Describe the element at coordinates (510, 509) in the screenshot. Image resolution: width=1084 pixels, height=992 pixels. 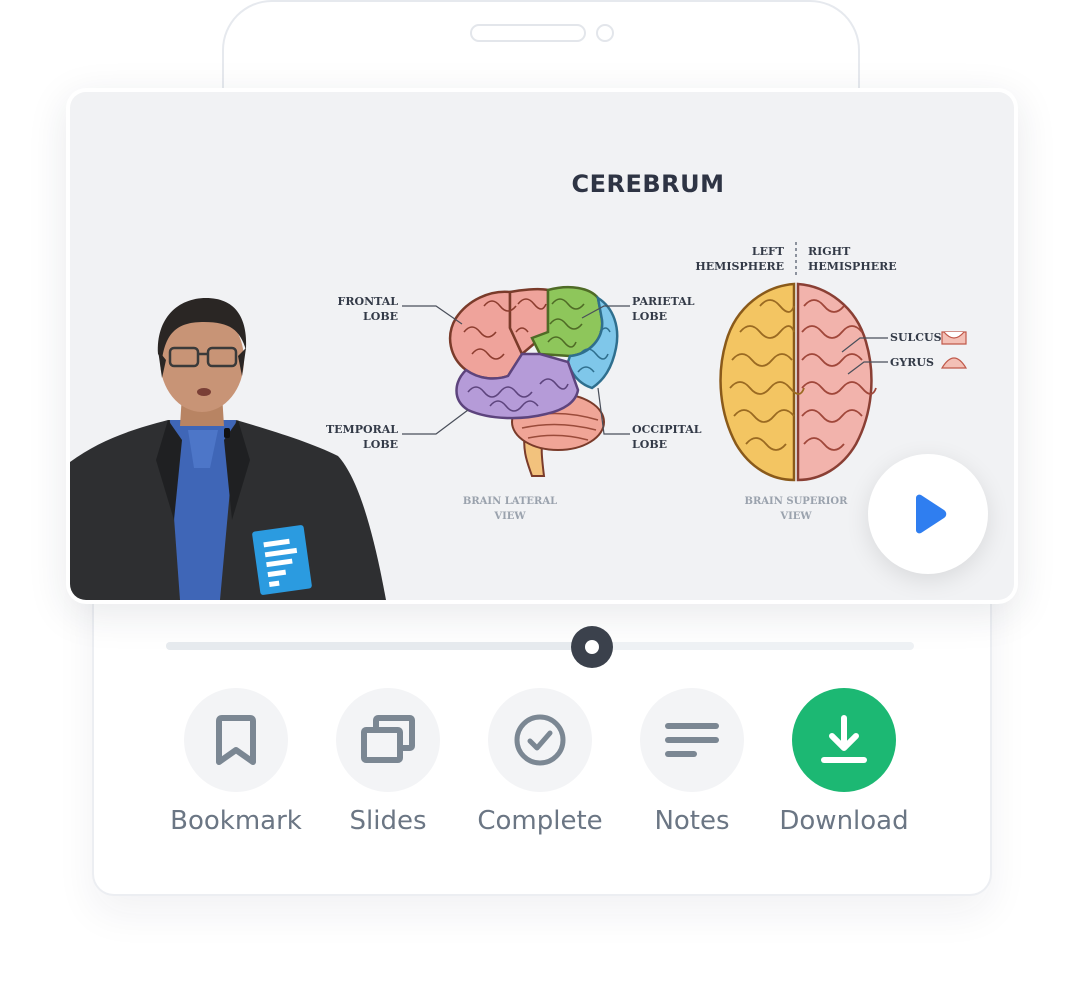
I see `caption-lateral-view: BRAIN LATERAL VIEW` at that location.